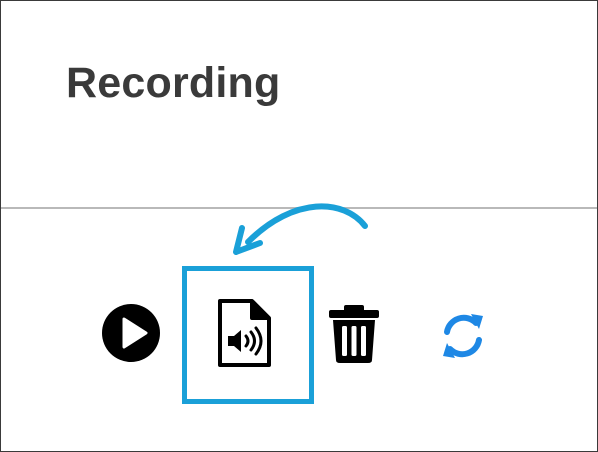  Describe the element at coordinates (173, 83) in the screenshot. I see `page-title: Recording` at that location.